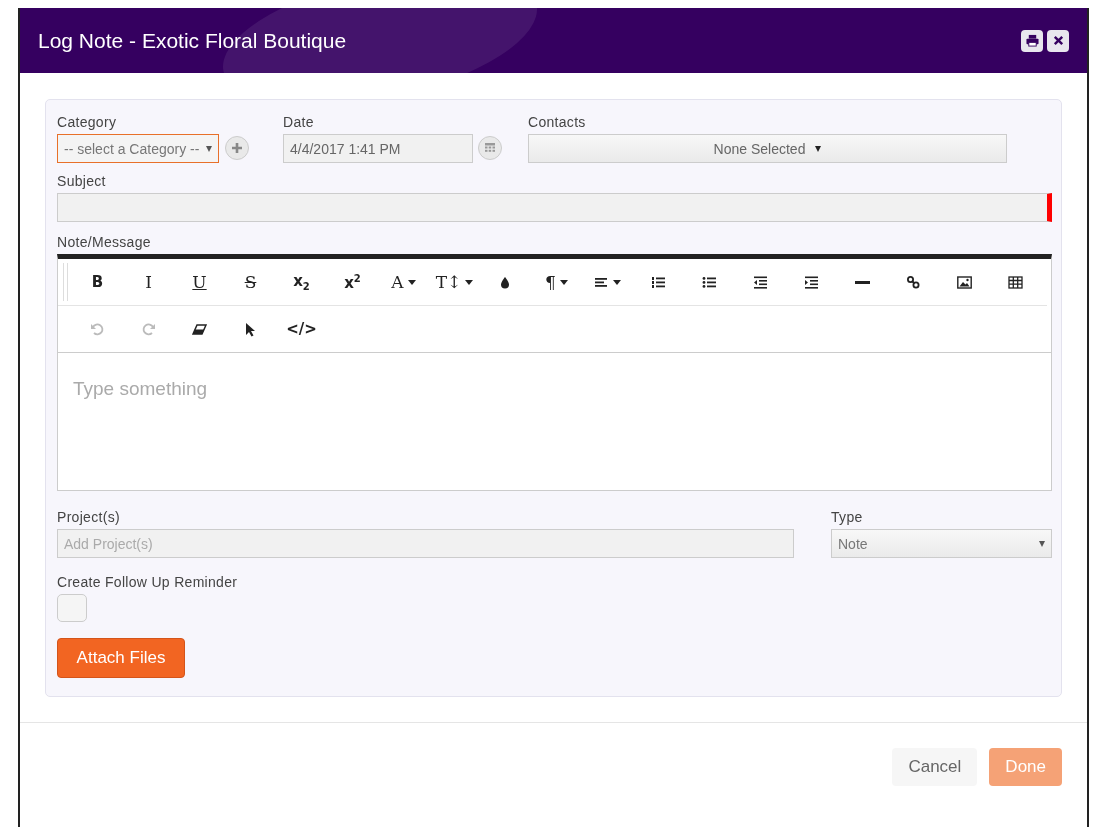  What do you see at coordinates (403, 282) in the screenshot?
I see `format-button: A` at bounding box center [403, 282].